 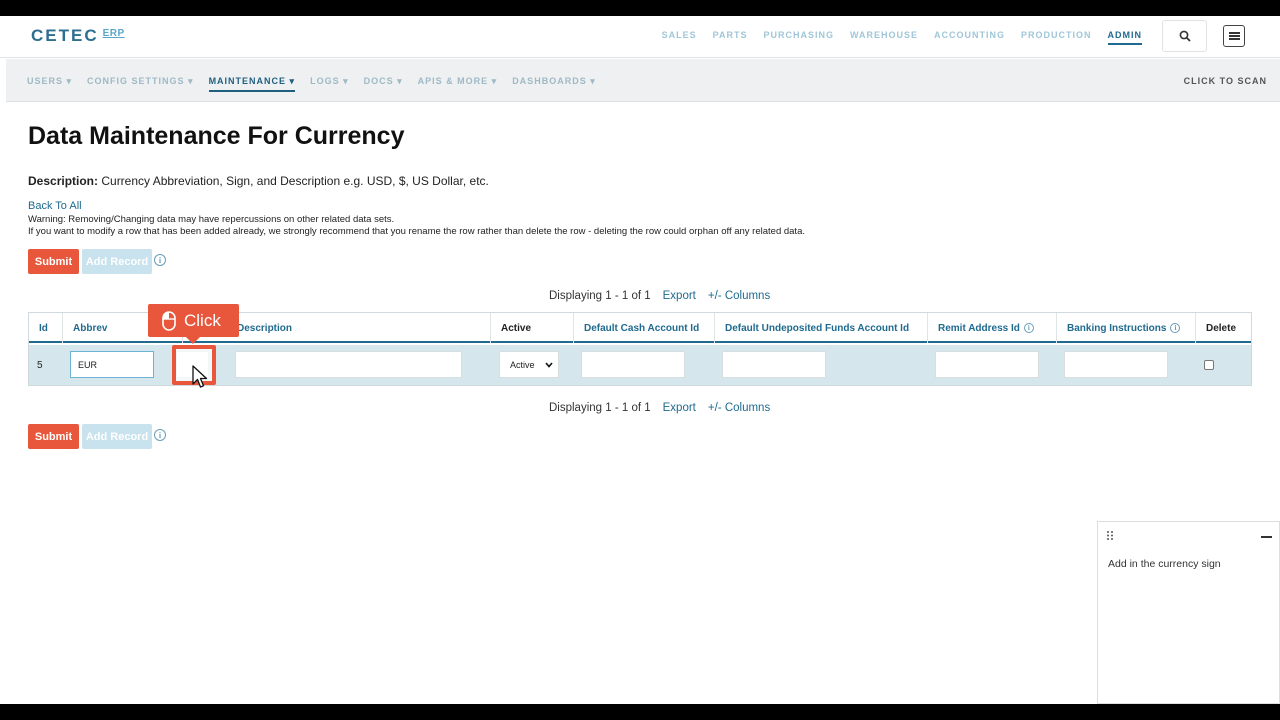 What do you see at coordinates (987, 364) in the screenshot?
I see `remit-address-input` at bounding box center [987, 364].